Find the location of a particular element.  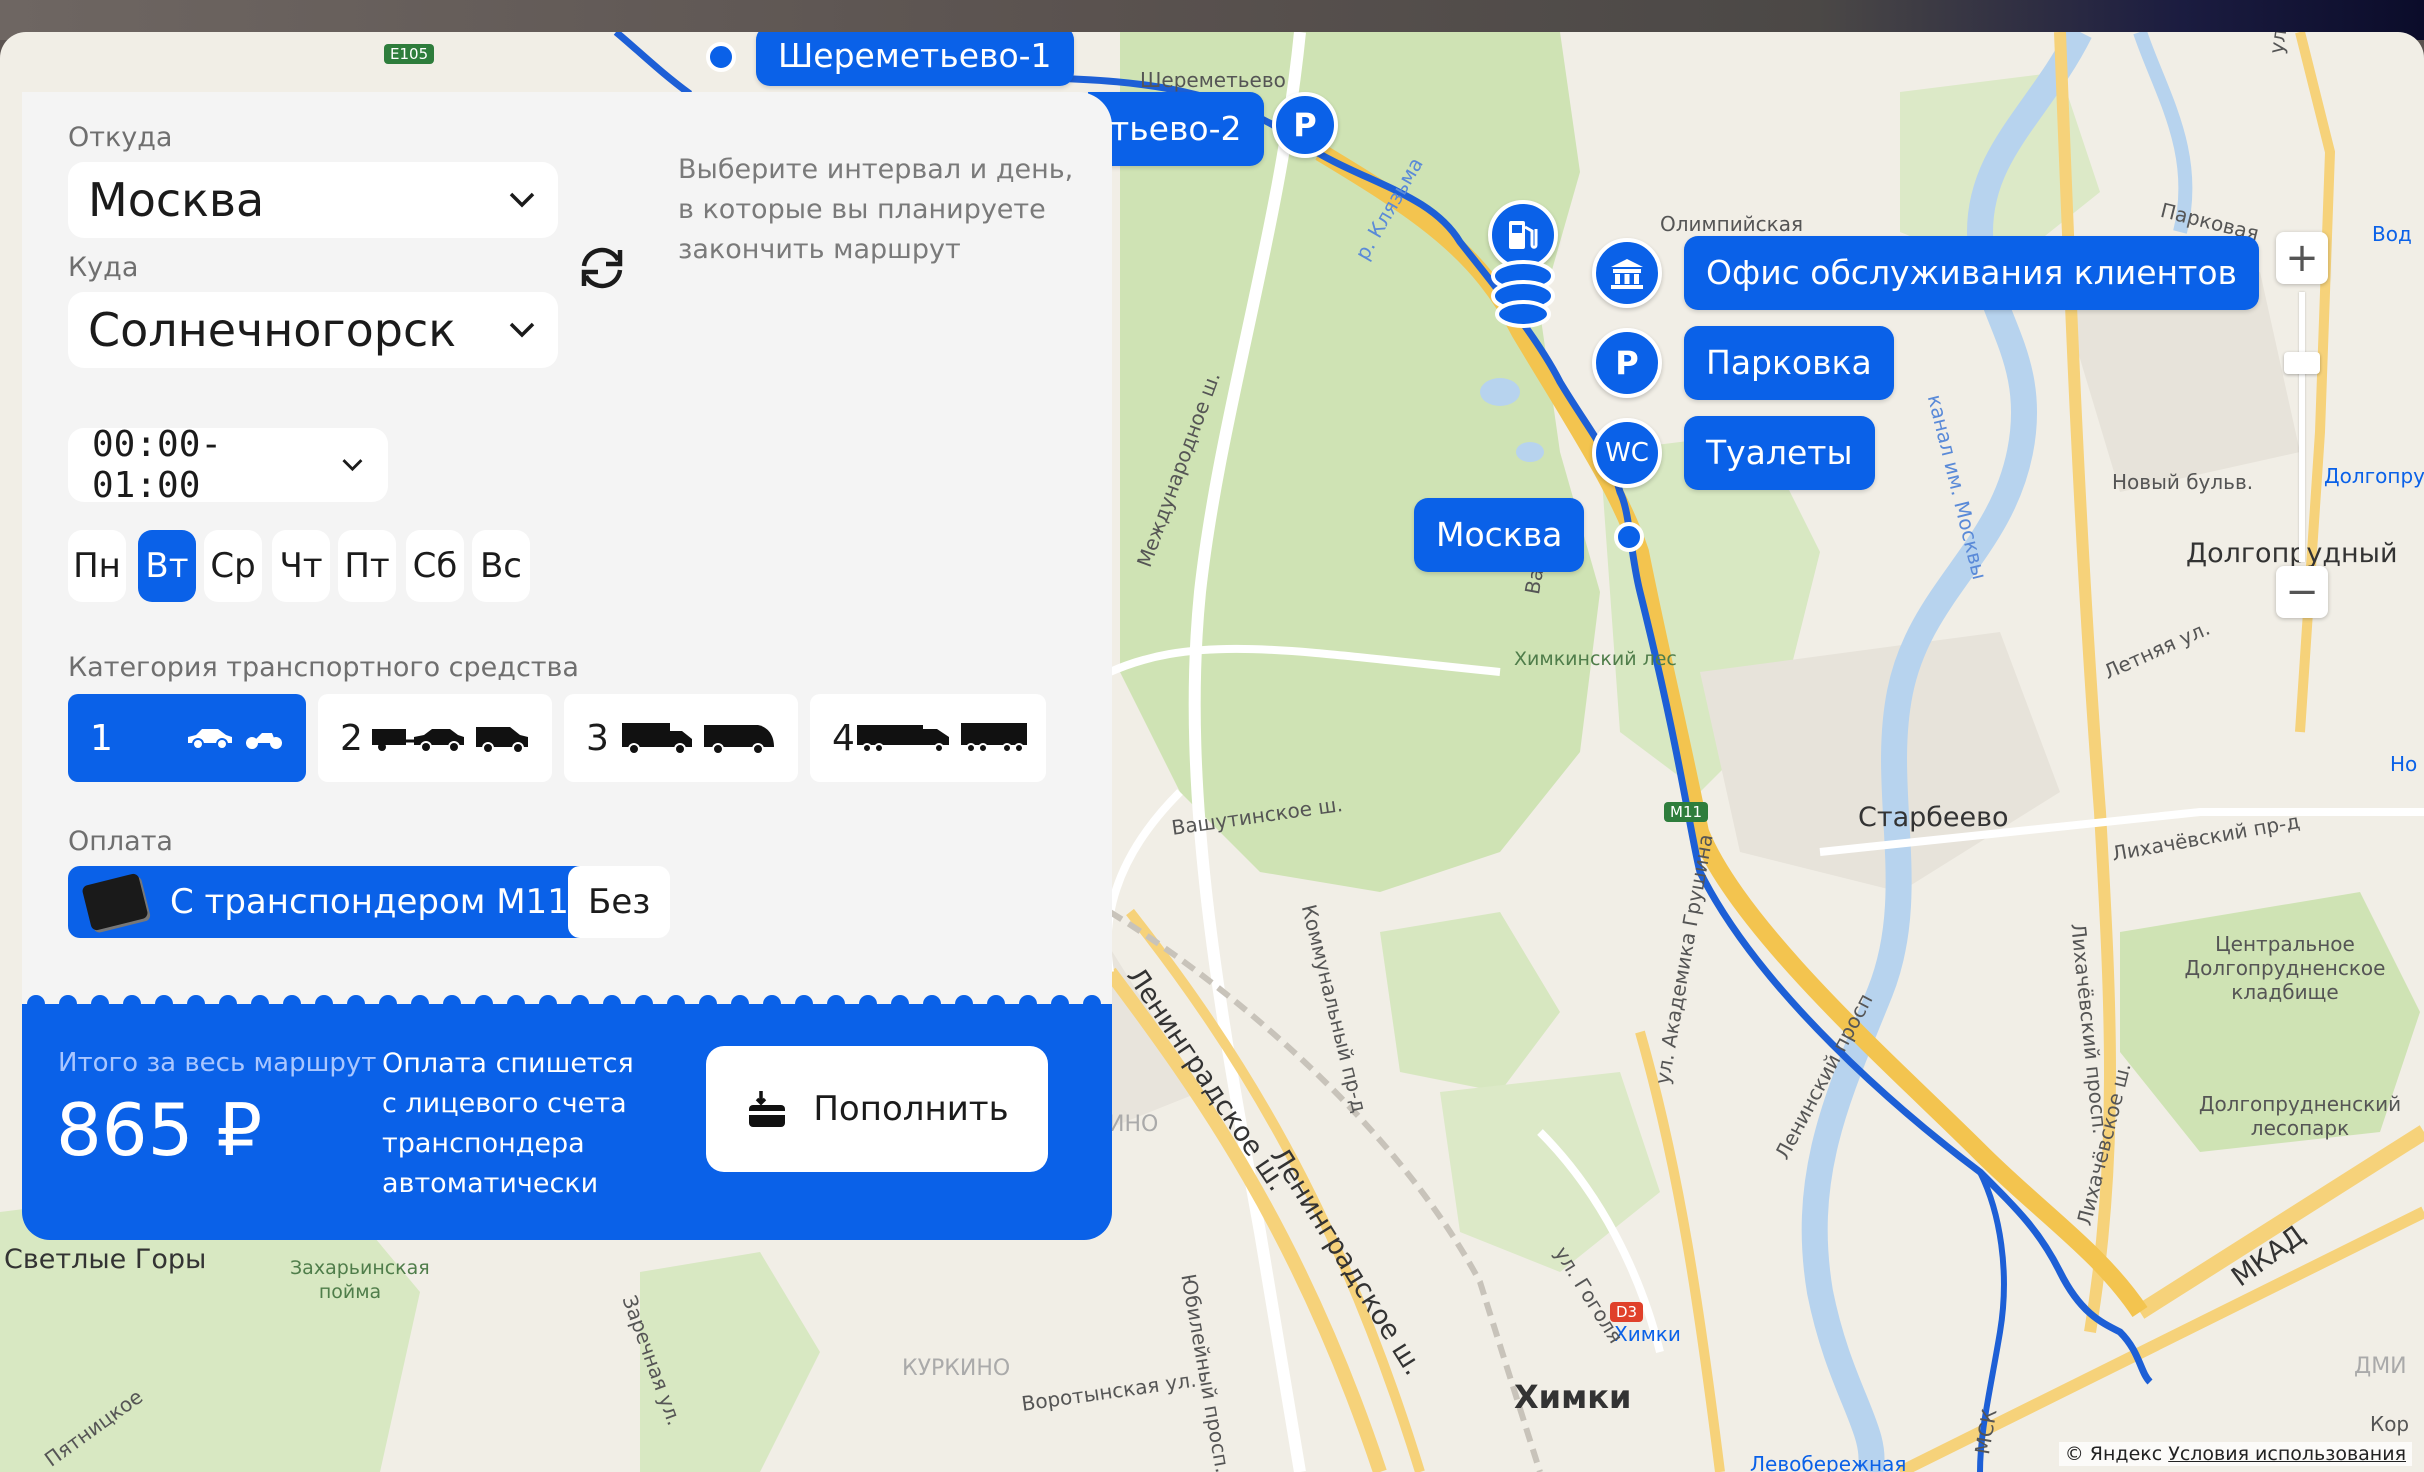

day-thu: Чт is located at coordinates (301, 566).